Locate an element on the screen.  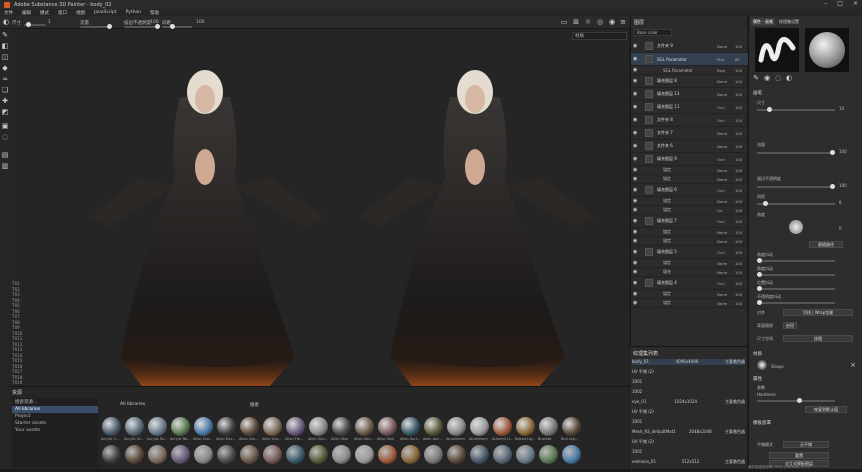
polygon-fill-icon: ◆ is located at coordinates (5, 68).